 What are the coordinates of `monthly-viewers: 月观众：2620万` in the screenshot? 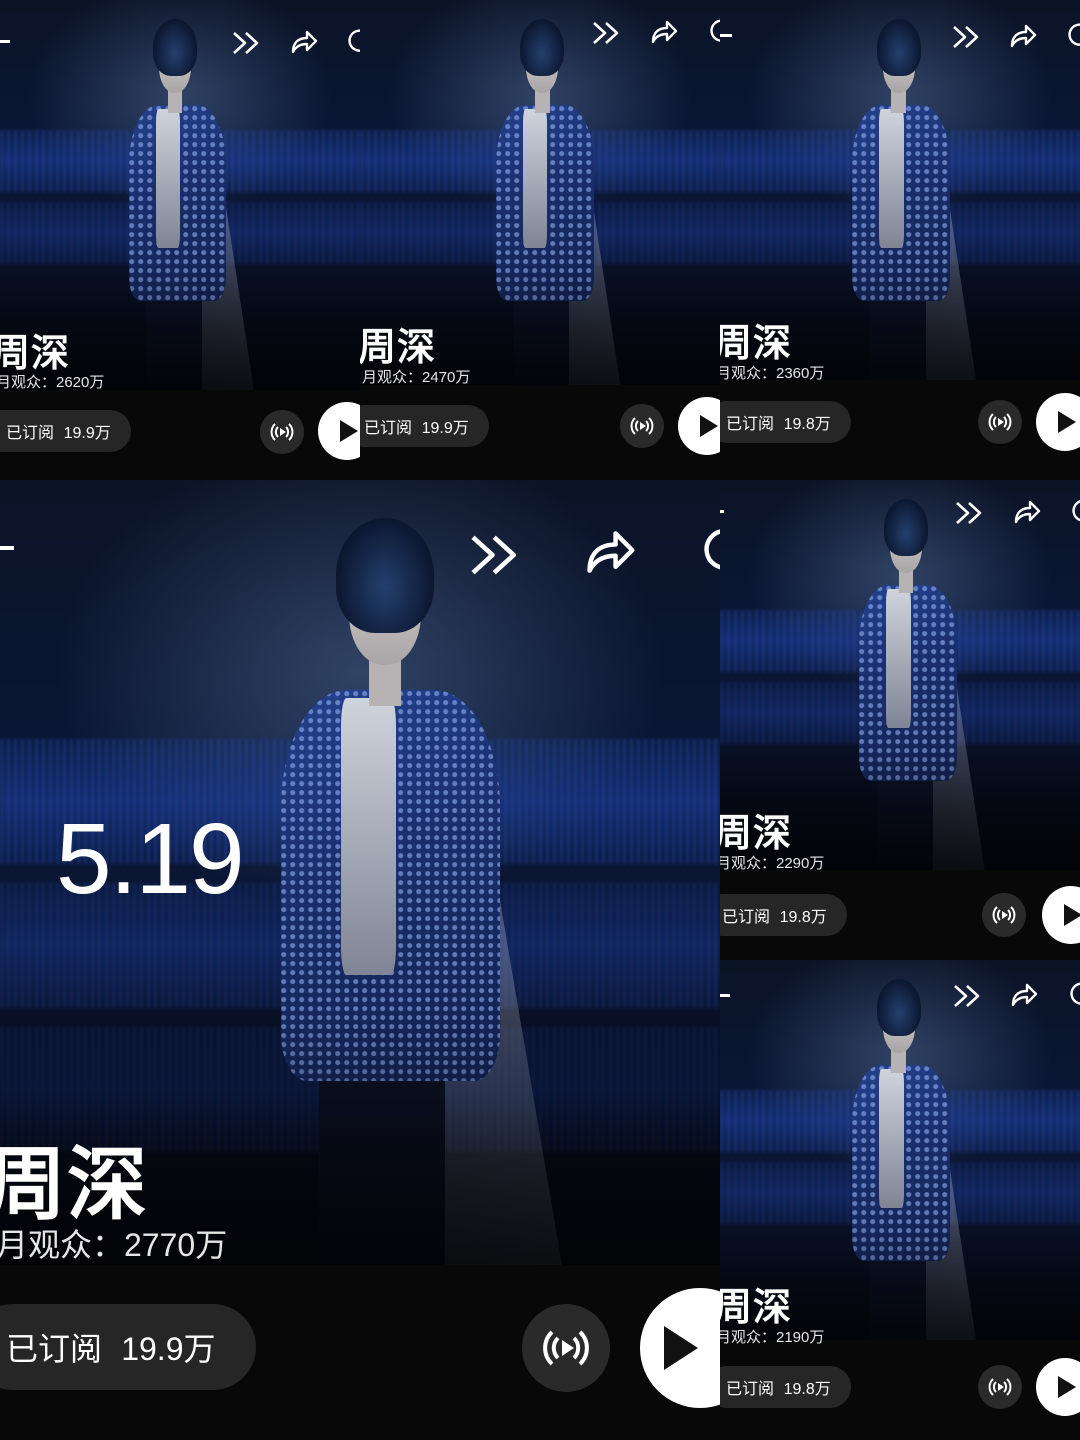 It's located at (52, 382).